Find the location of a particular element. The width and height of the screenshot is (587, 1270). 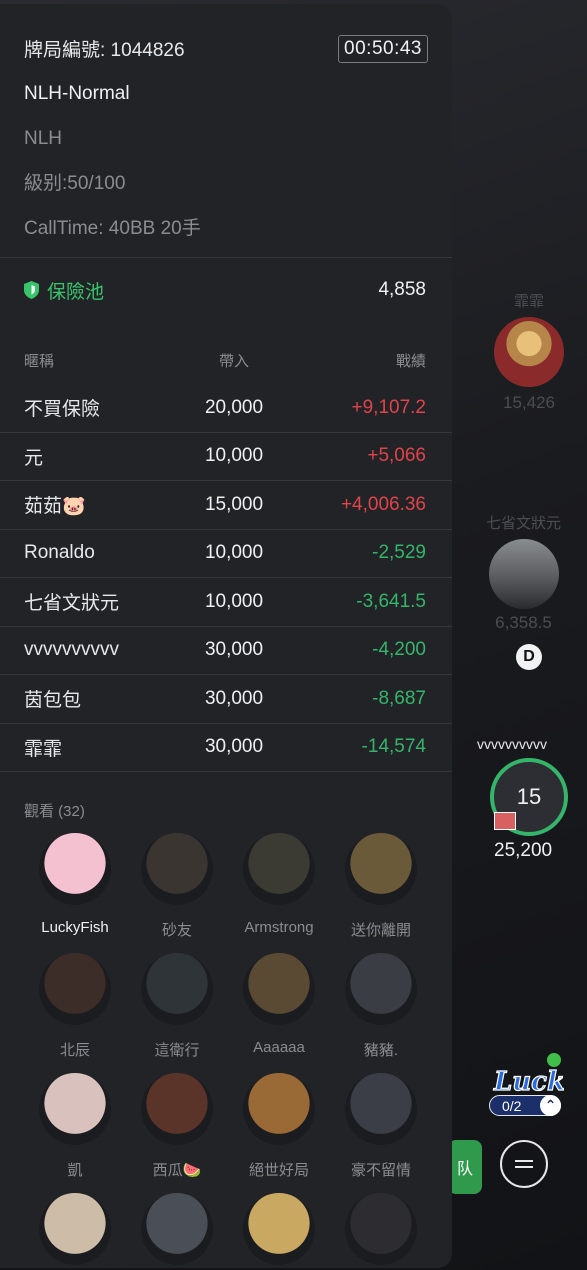

svg-text: Lucky is located at coordinates (528, 1082).